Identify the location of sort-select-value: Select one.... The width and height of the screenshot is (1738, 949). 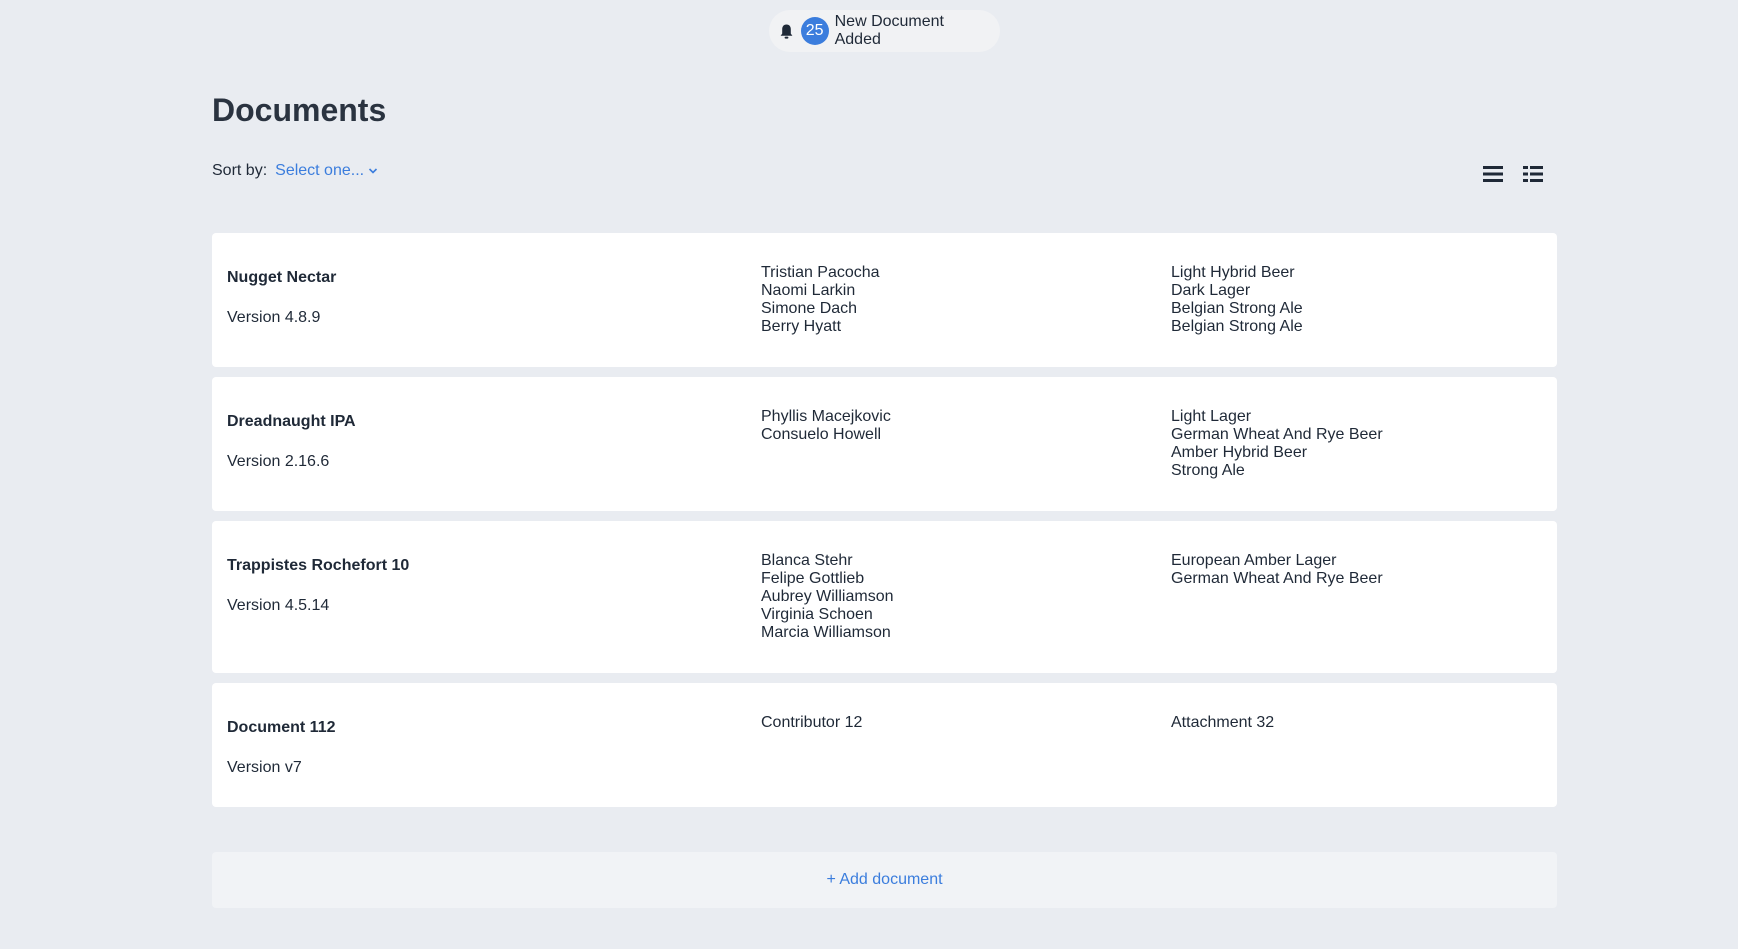
(320, 170).